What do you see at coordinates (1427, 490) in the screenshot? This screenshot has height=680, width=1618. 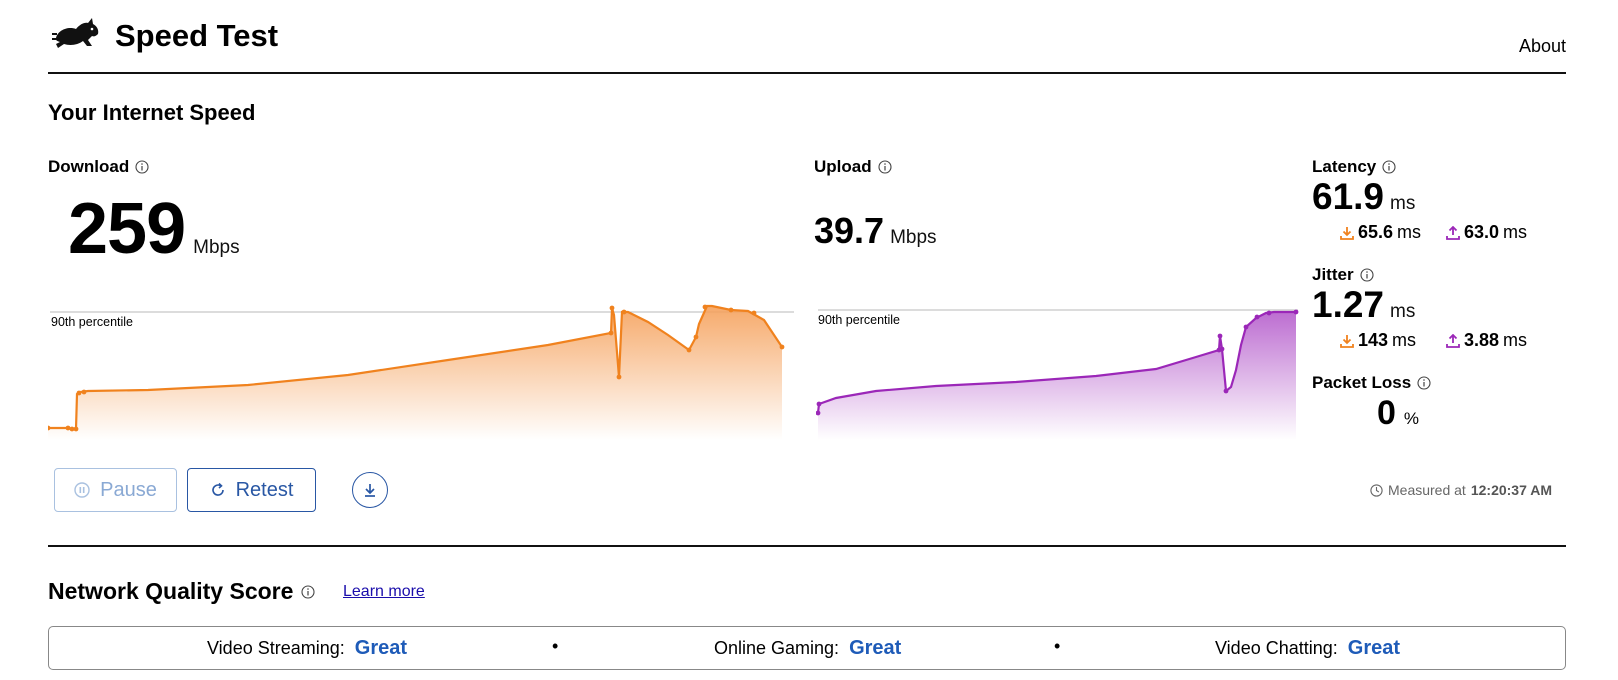 I see `measured-prefix: Measured at` at bounding box center [1427, 490].